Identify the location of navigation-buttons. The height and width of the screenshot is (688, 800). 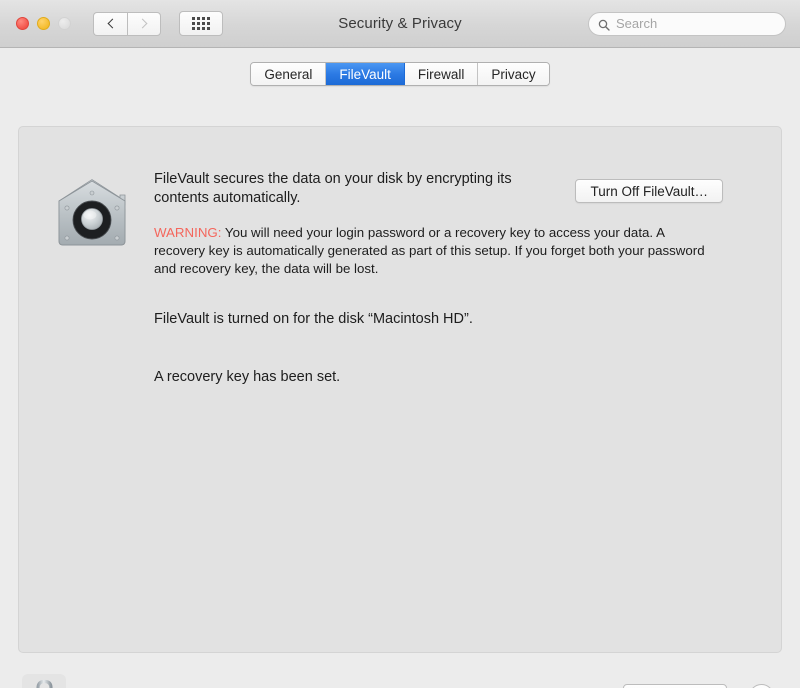
(127, 23).